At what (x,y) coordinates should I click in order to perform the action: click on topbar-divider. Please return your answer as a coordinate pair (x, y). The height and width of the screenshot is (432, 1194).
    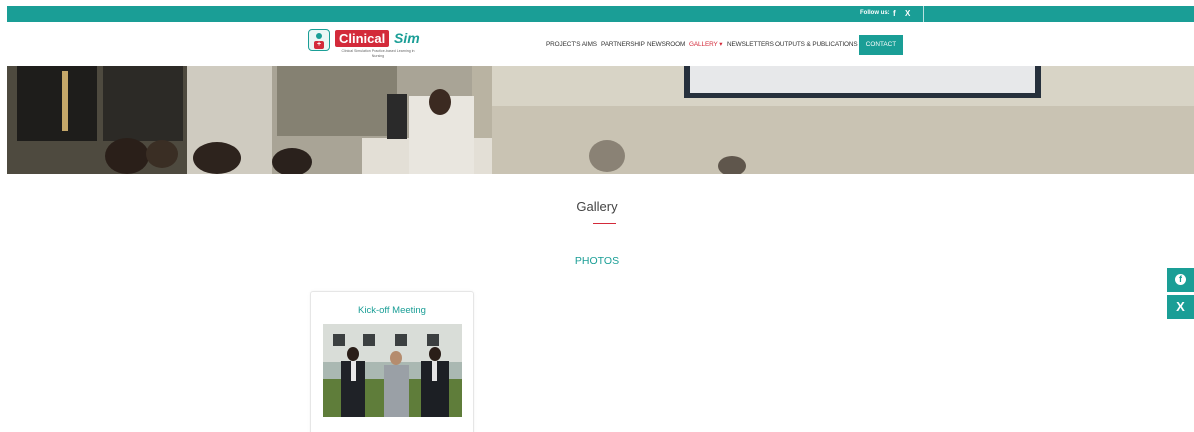
    Looking at the image, I should click on (923, 14).